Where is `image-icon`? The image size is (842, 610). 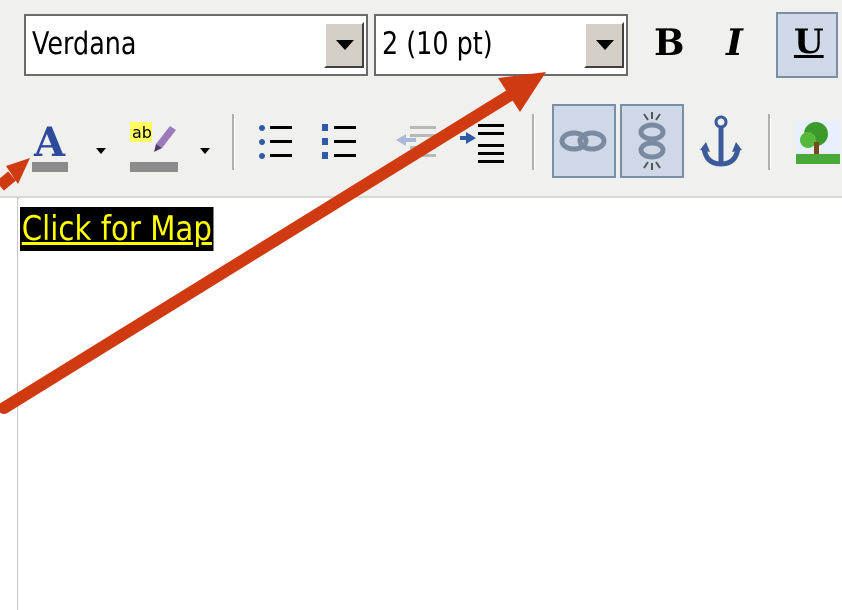 image-icon is located at coordinates (818, 142).